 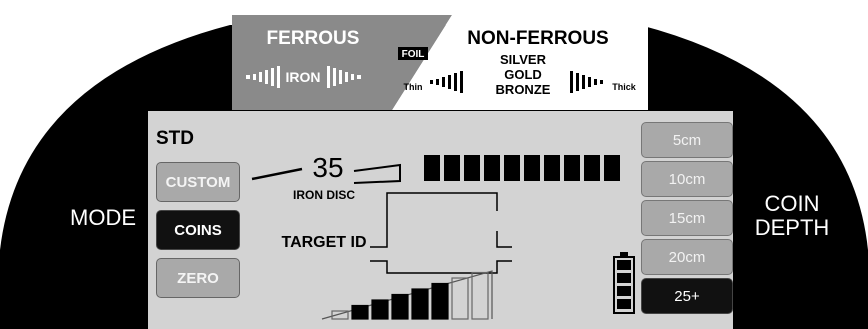 I want to click on disc-left-line, so click(x=277, y=174).